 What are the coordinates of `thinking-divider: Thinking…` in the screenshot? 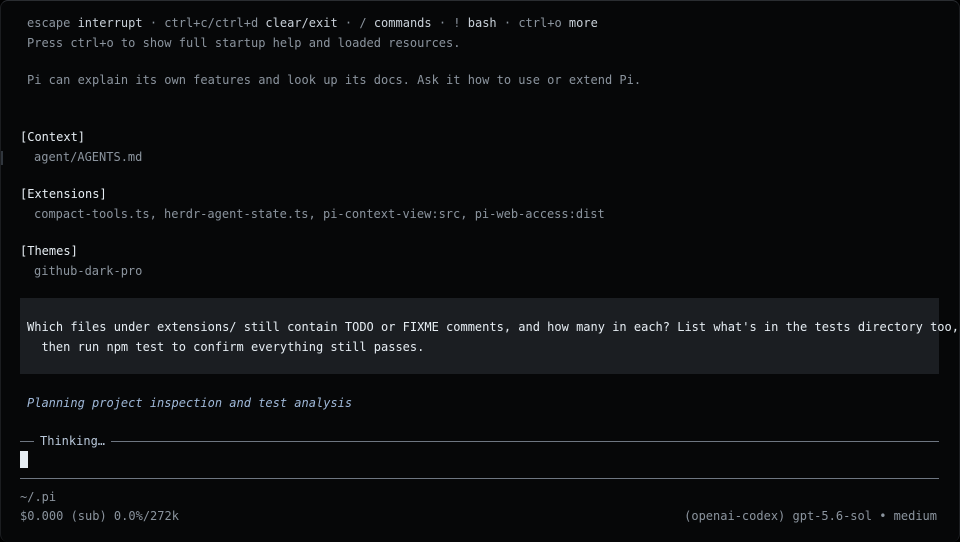 It's located at (479, 441).